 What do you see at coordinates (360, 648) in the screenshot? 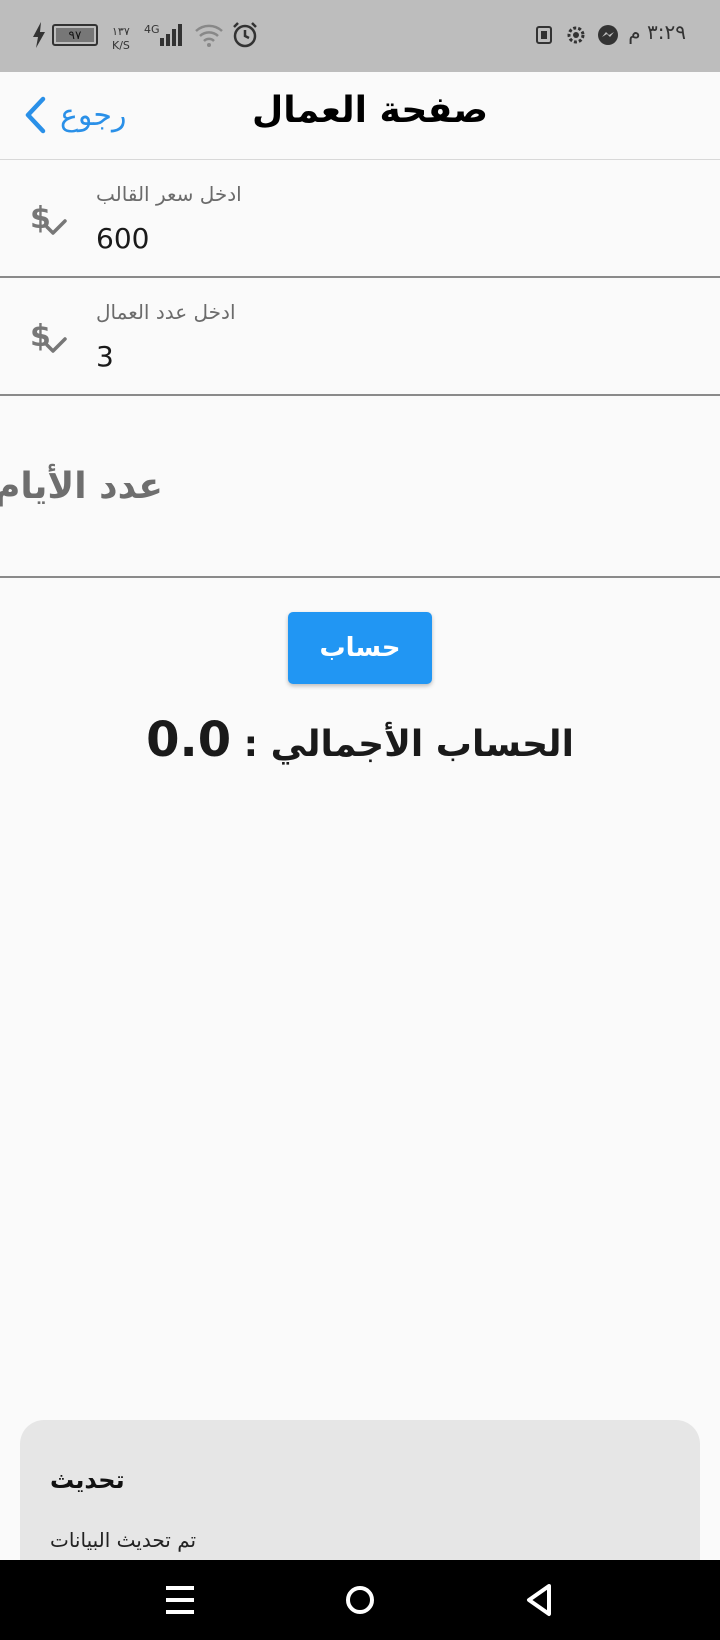
I see `calculate-button: حساب` at bounding box center [360, 648].